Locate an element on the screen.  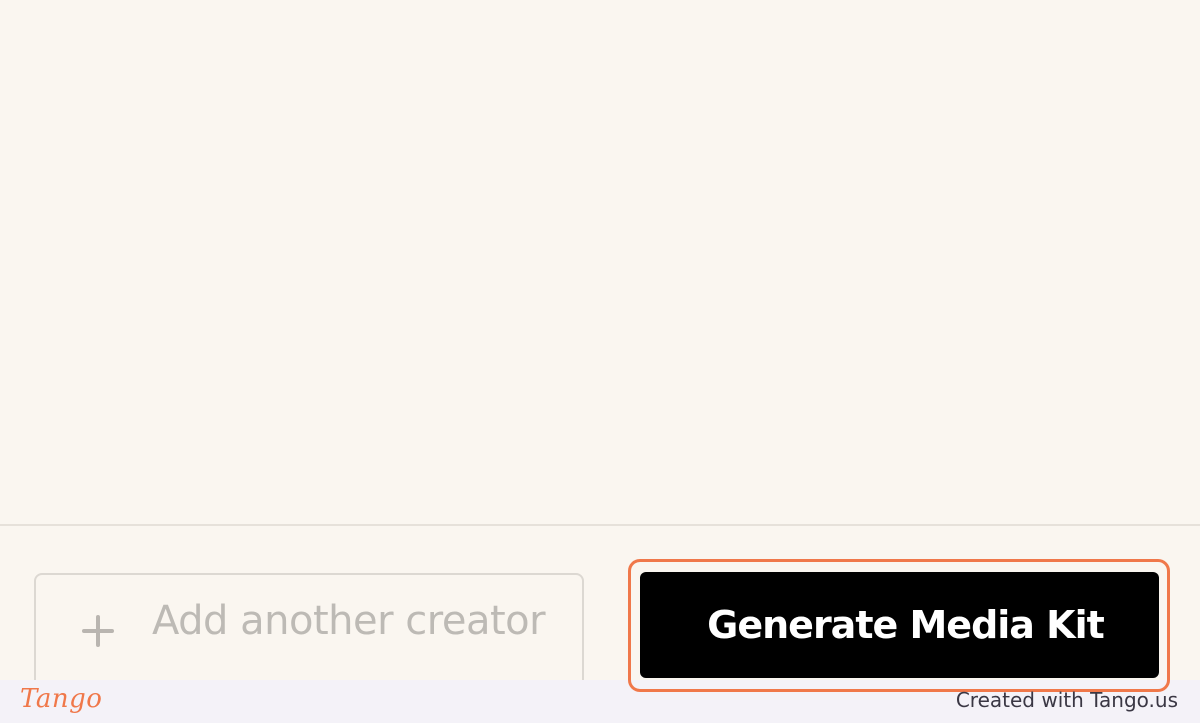
add-creator-label: Add another creator is located at coordinates (349, 621).